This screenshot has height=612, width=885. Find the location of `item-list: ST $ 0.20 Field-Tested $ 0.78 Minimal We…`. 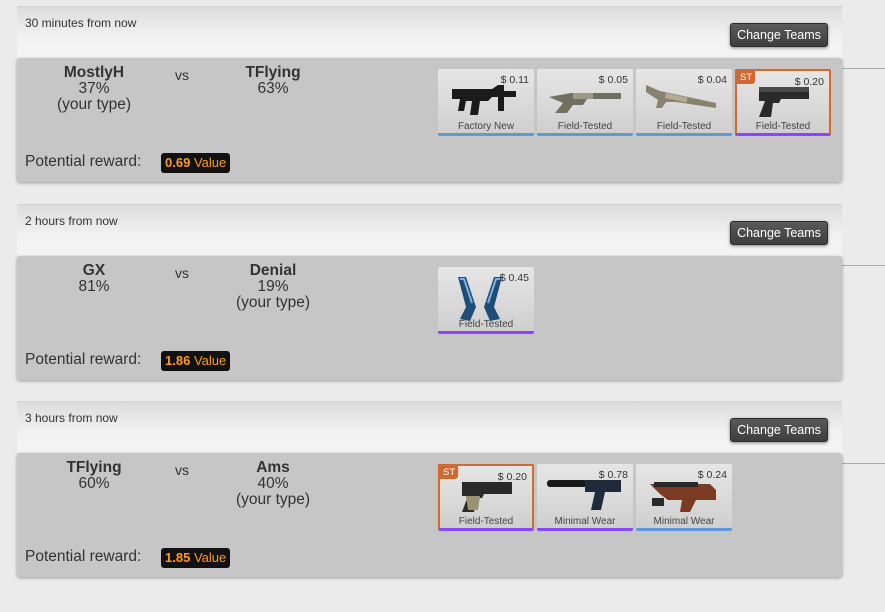

item-list: ST $ 0.20 Field-Tested $ 0.78 Minimal We… is located at coordinates (585, 497).